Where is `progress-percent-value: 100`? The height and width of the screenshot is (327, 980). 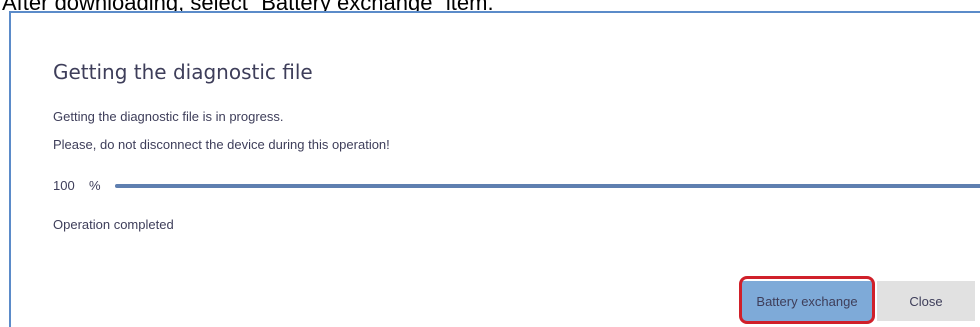 progress-percent-value: 100 is located at coordinates (64, 185).